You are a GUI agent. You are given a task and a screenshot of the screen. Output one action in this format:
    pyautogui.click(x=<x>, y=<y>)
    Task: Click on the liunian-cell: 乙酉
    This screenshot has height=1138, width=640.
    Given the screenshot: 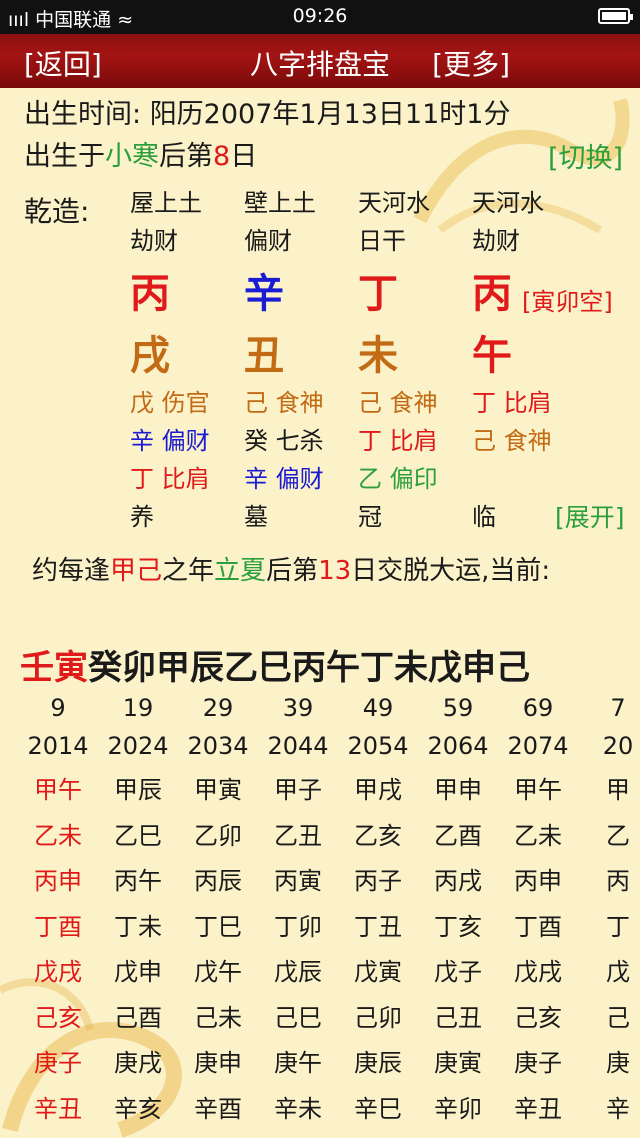 What is the action you would take?
    pyautogui.click(x=458, y=835)
    